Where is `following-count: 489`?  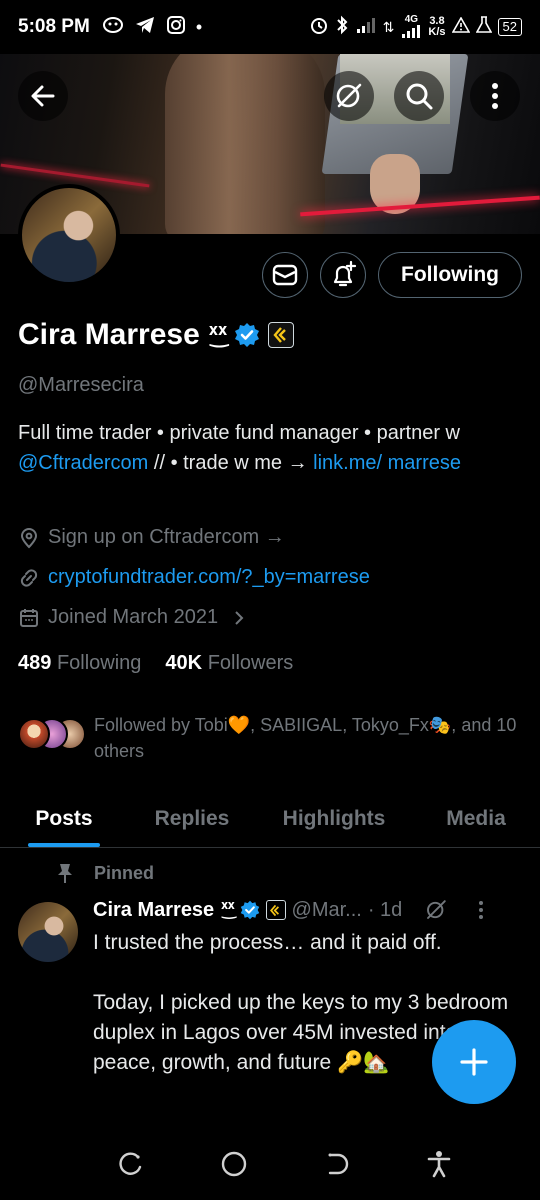 following-count: 489 is located at coordinates (35, 663).